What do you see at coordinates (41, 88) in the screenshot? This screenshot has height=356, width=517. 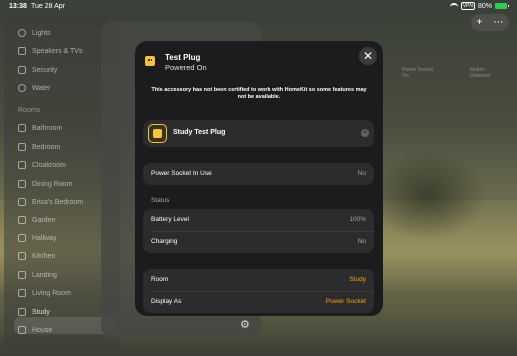 I see `sidebar-item-label: Water` at bounding box center [41, 88].